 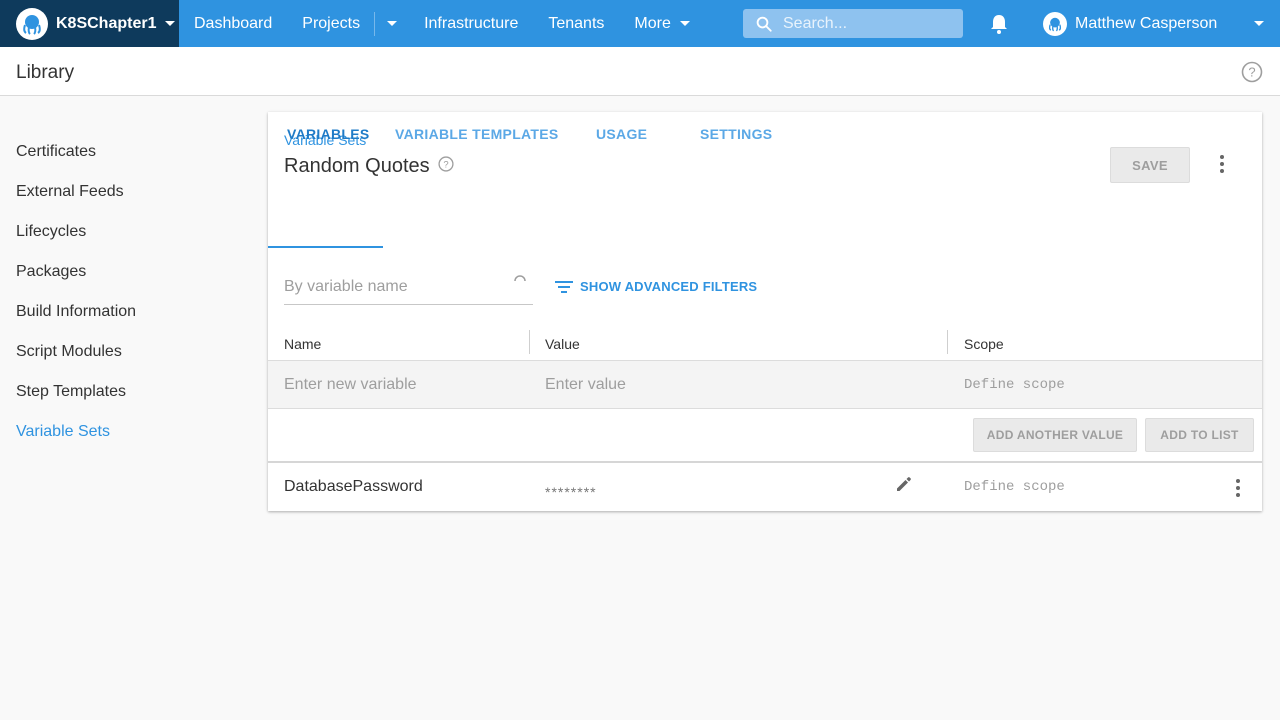 What do you see at coordinates (999, 26) in the screenshot?
I see `bell-icon` at bounding box center [999, 26].